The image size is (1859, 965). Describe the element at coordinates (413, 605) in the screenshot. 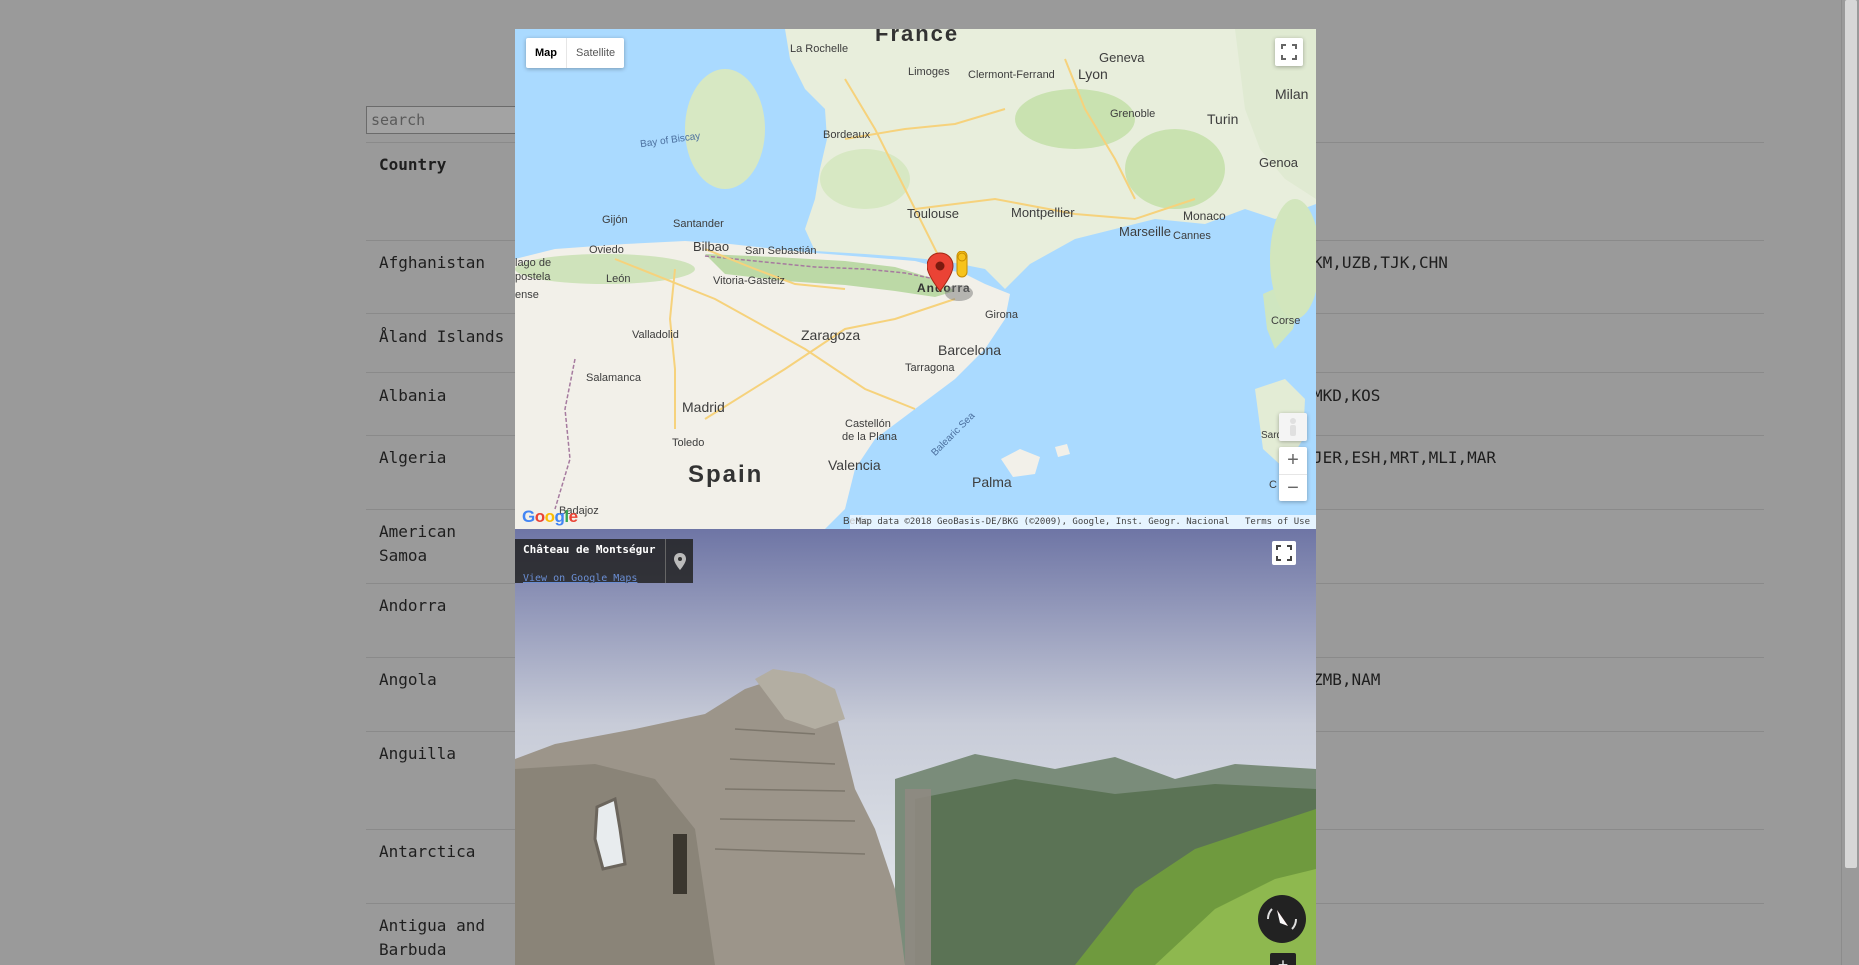

I see `cell-country: Andorra` at that location.